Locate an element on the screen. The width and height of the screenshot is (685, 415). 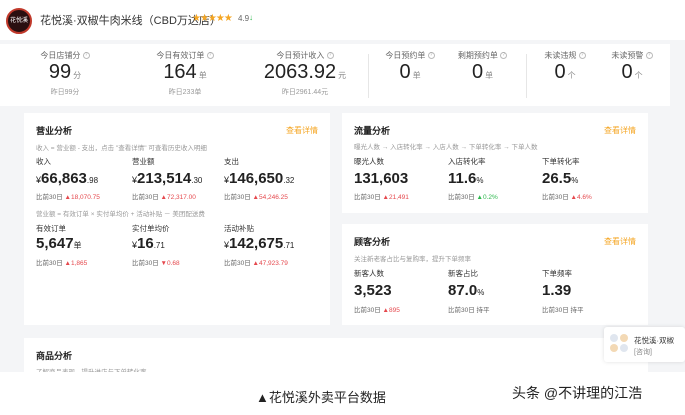
metric-label: 实付单均价 is located at coordinates (151, 228).